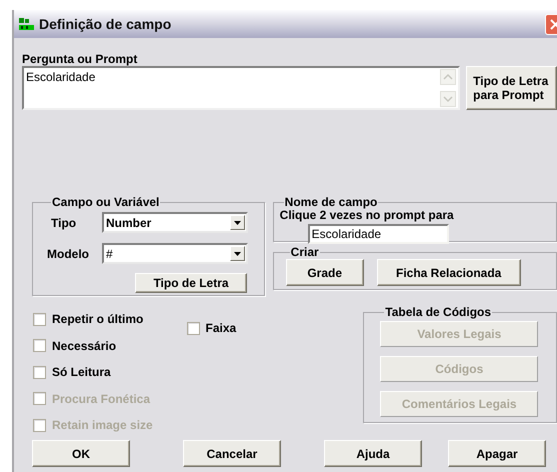 This screenshot has height=472, width=557. What do you see at coordinates (241, 88) in the screenshot?
I see `prompt-field: Escolaridade` at bounding box center [241, 88].